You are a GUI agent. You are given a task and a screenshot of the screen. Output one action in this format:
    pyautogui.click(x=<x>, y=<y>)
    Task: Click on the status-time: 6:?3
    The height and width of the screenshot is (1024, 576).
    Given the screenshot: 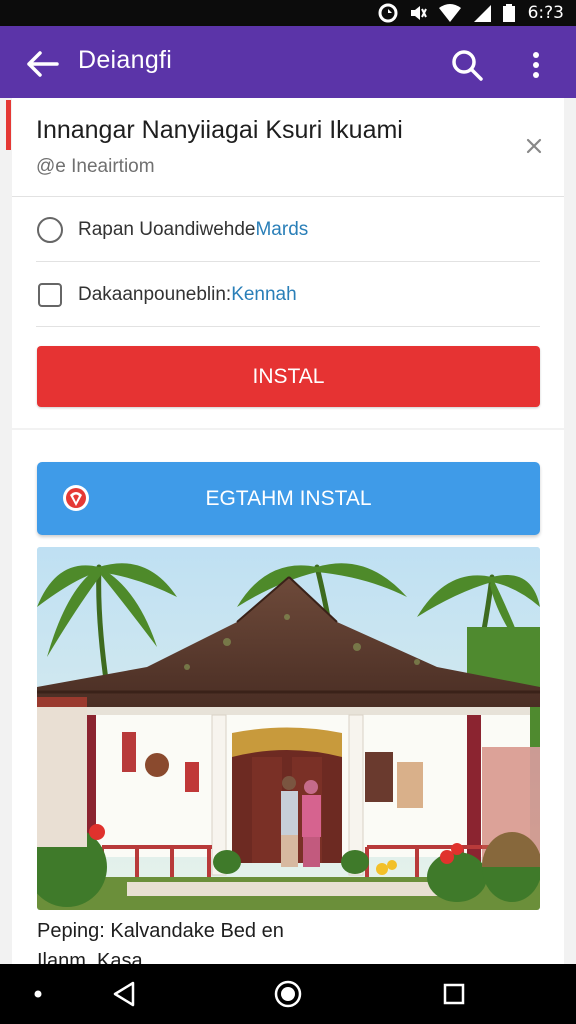 What is the action you would take?
    pyautogui.click(x=545, y=13)
    